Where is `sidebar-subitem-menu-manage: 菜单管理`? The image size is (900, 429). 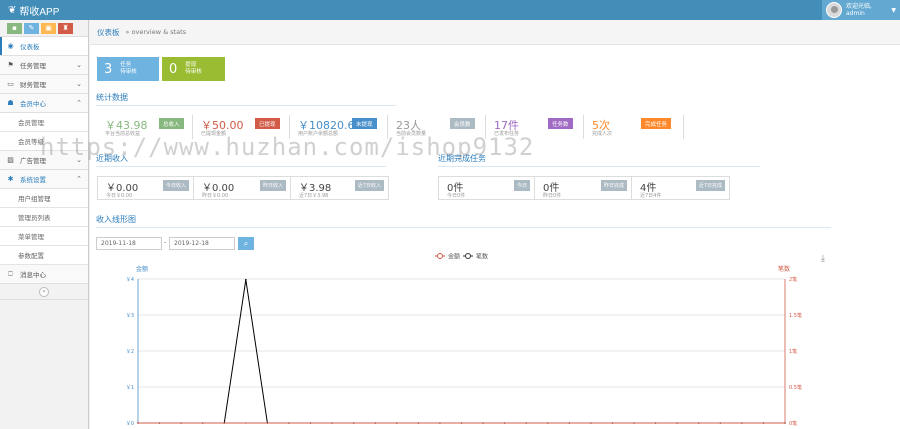 sidebar-subitem-menu-manage: 菜单管理 is located at coordinates (44, 236).